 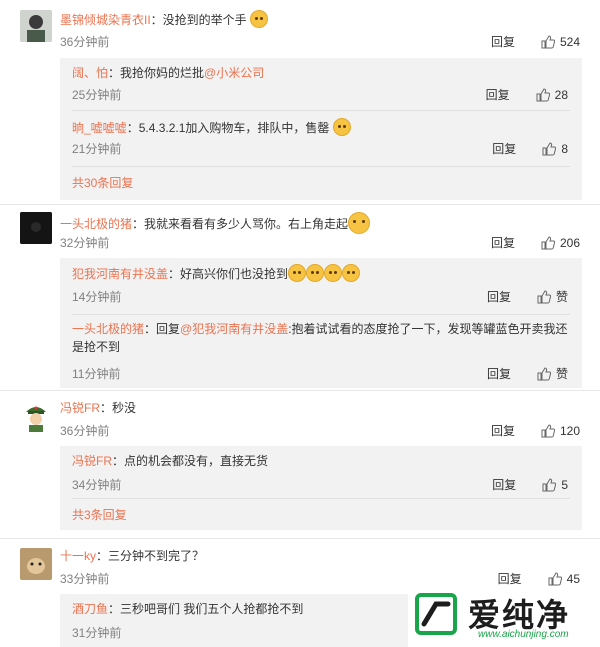 I want to click on like-button: 5, so click(x=555, y=485).